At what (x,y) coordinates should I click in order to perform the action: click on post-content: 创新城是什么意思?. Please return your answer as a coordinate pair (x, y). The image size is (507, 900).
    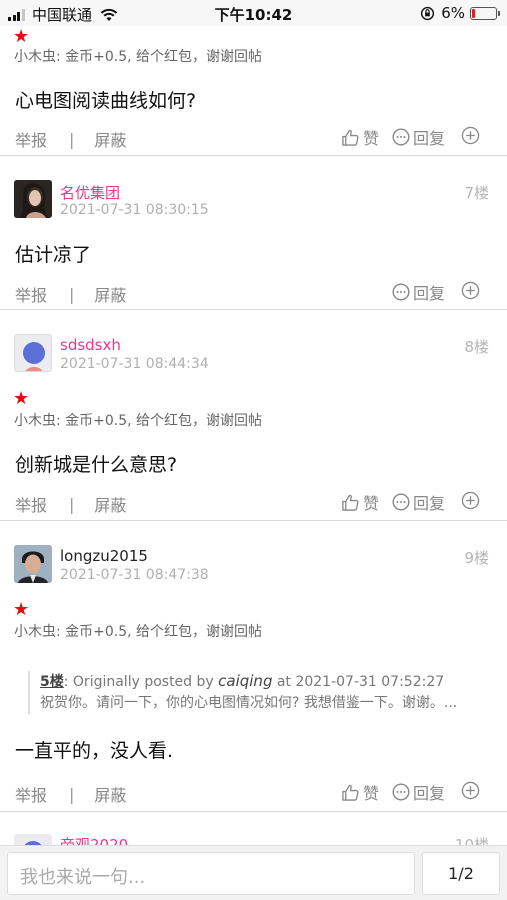
    Looking at the image, I should click on (96, 465).